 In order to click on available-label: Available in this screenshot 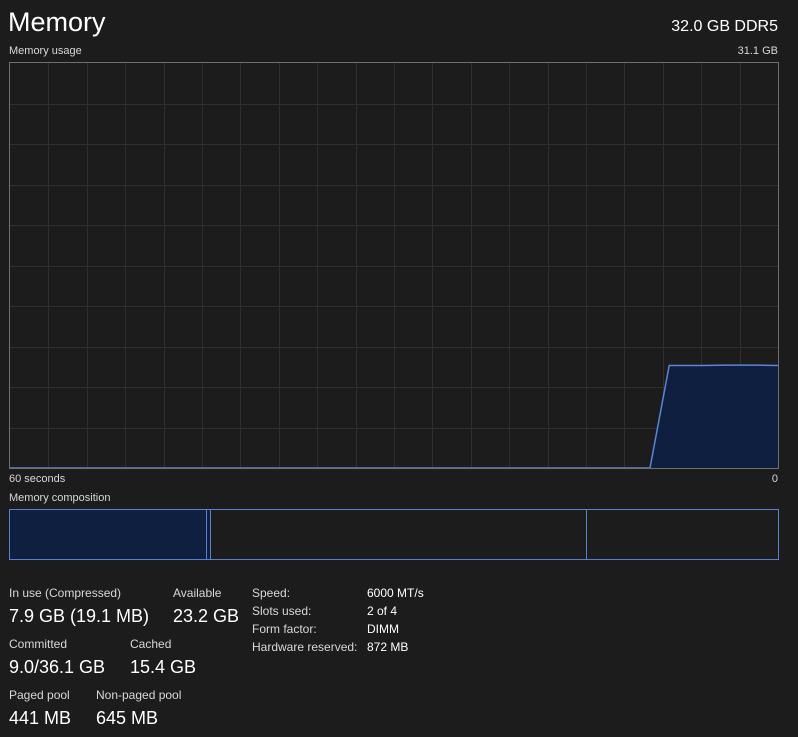, I will do `click(197, 593)`.